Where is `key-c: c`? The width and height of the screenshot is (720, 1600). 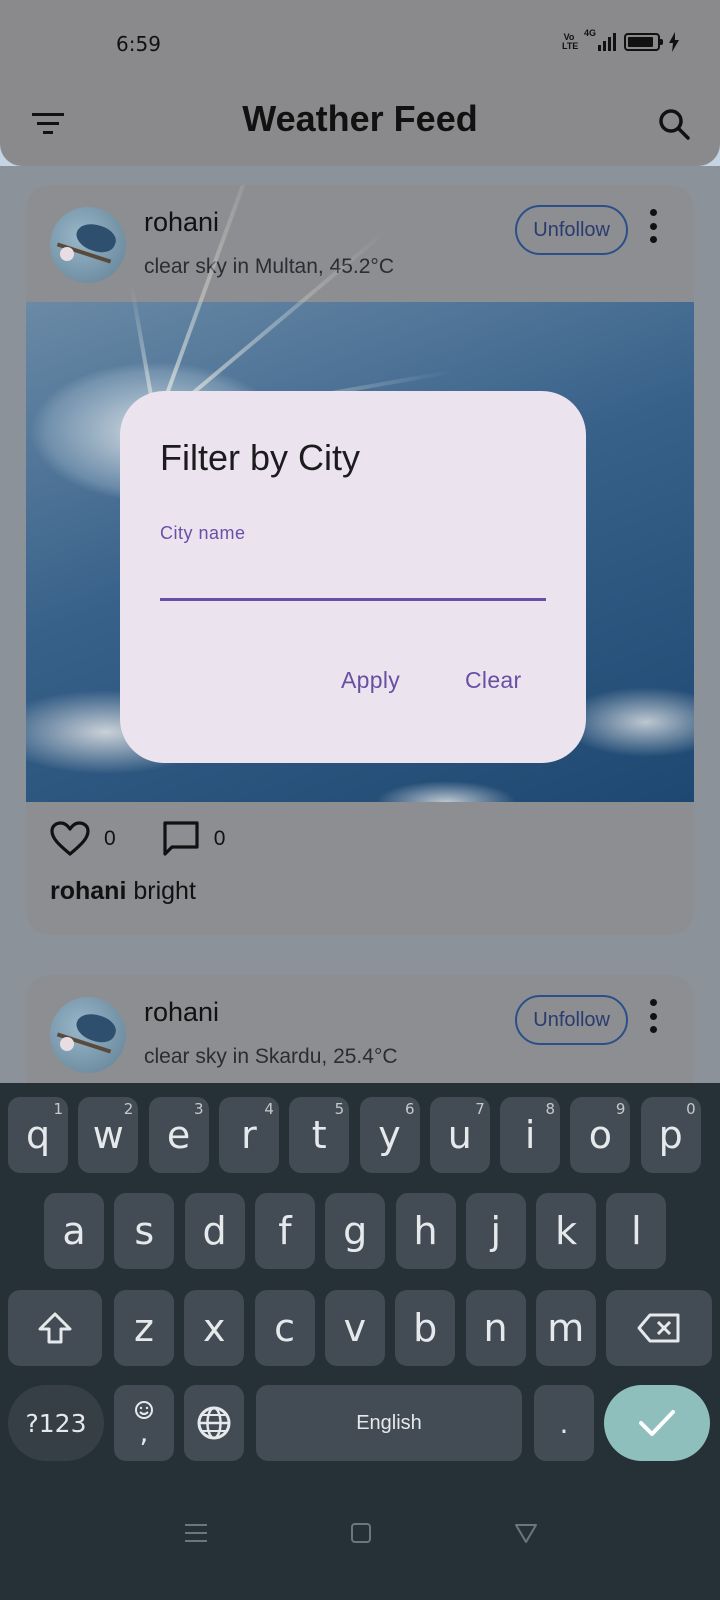
key-c: c is located at coordinates (284, 1328).